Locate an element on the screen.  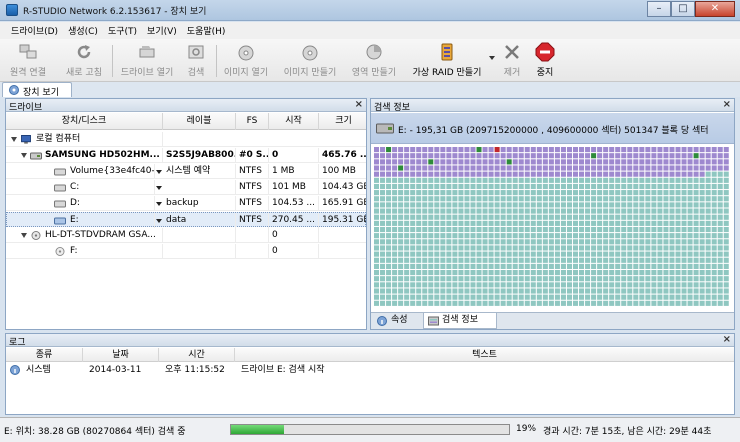
menu-tools: 도구(T) is located at coordinates (122, 30).